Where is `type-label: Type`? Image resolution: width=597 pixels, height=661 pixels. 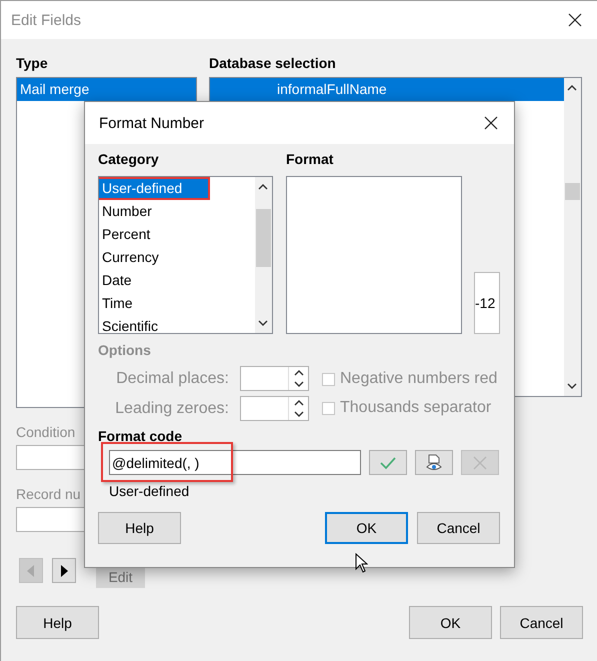
type-label: Type is located at coordinates (32, 64).